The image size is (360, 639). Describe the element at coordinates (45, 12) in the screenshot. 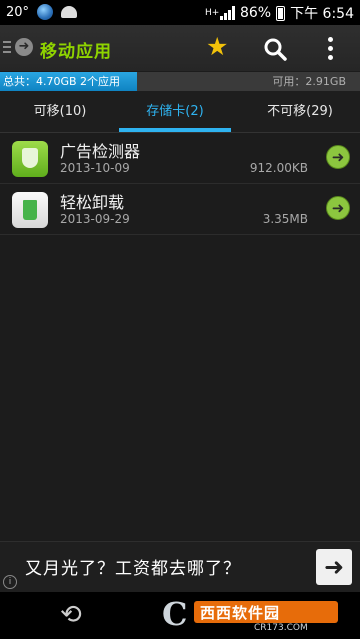

I see `globe-icon` at that location.